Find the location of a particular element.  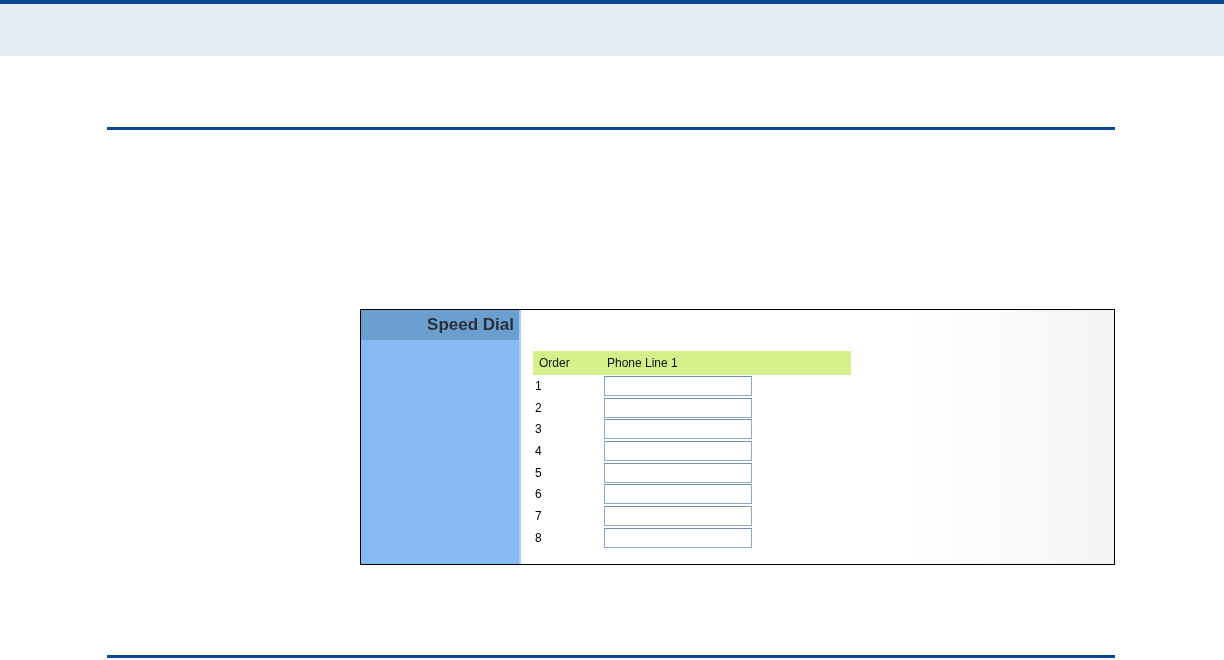

column-header: Phone Line 1 is located at coordinates (642, 363).